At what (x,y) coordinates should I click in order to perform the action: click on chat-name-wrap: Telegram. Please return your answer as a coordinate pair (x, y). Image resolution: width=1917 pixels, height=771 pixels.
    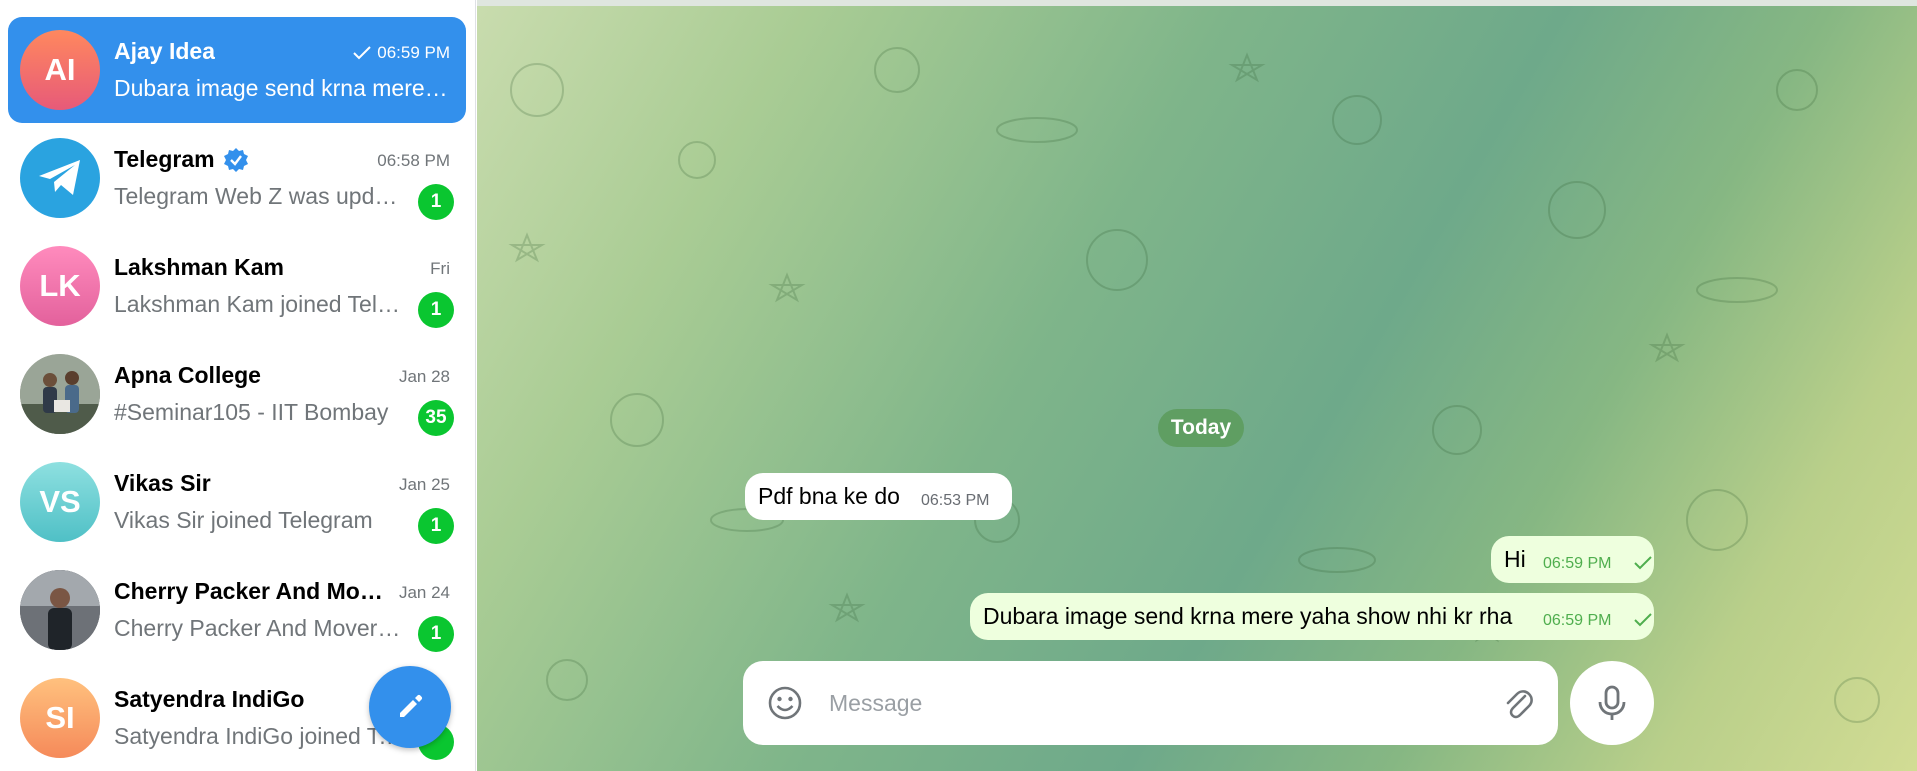
    Looking at the image, I should click on (181, 159).